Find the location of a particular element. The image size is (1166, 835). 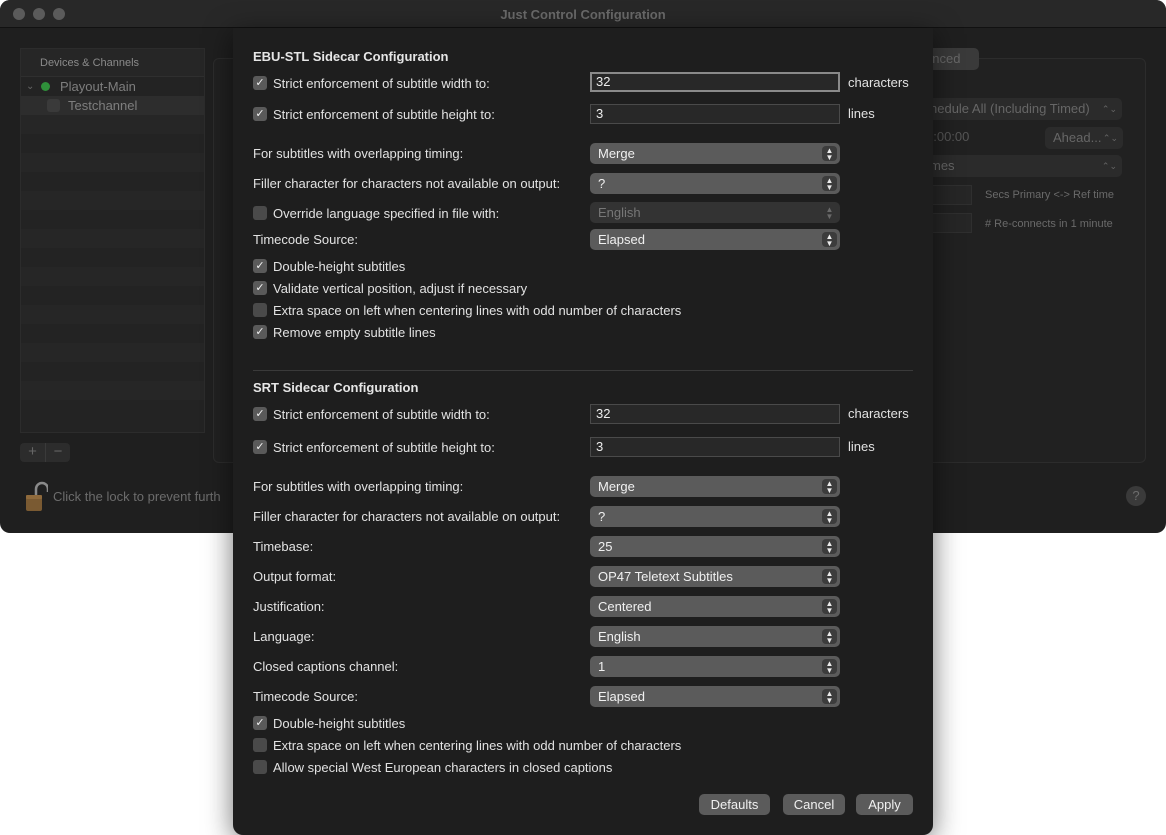

ahead-popup: Ahead... ⌃⌄ is located at coordinates (1084, 138).